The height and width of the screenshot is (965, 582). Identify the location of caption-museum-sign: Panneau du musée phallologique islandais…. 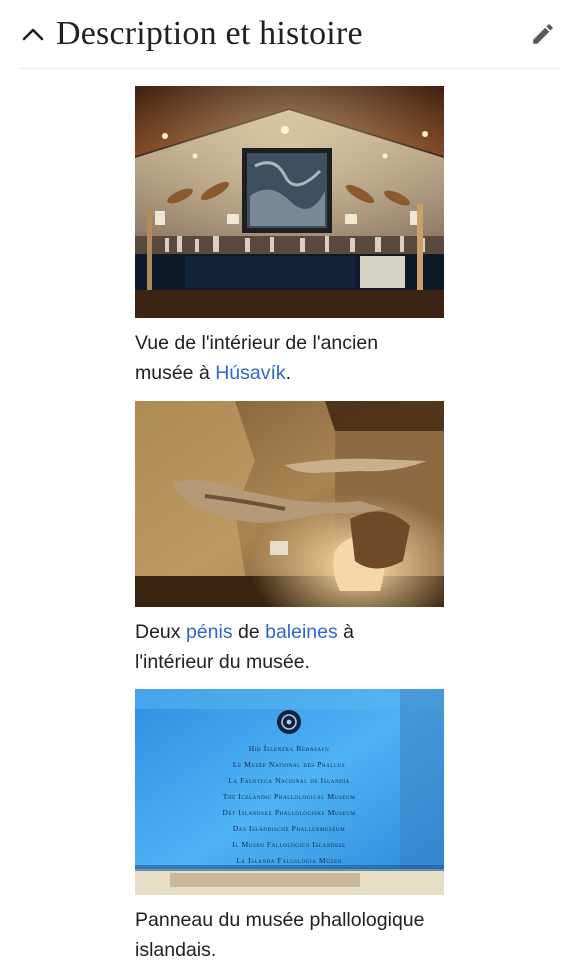
(289, 935).